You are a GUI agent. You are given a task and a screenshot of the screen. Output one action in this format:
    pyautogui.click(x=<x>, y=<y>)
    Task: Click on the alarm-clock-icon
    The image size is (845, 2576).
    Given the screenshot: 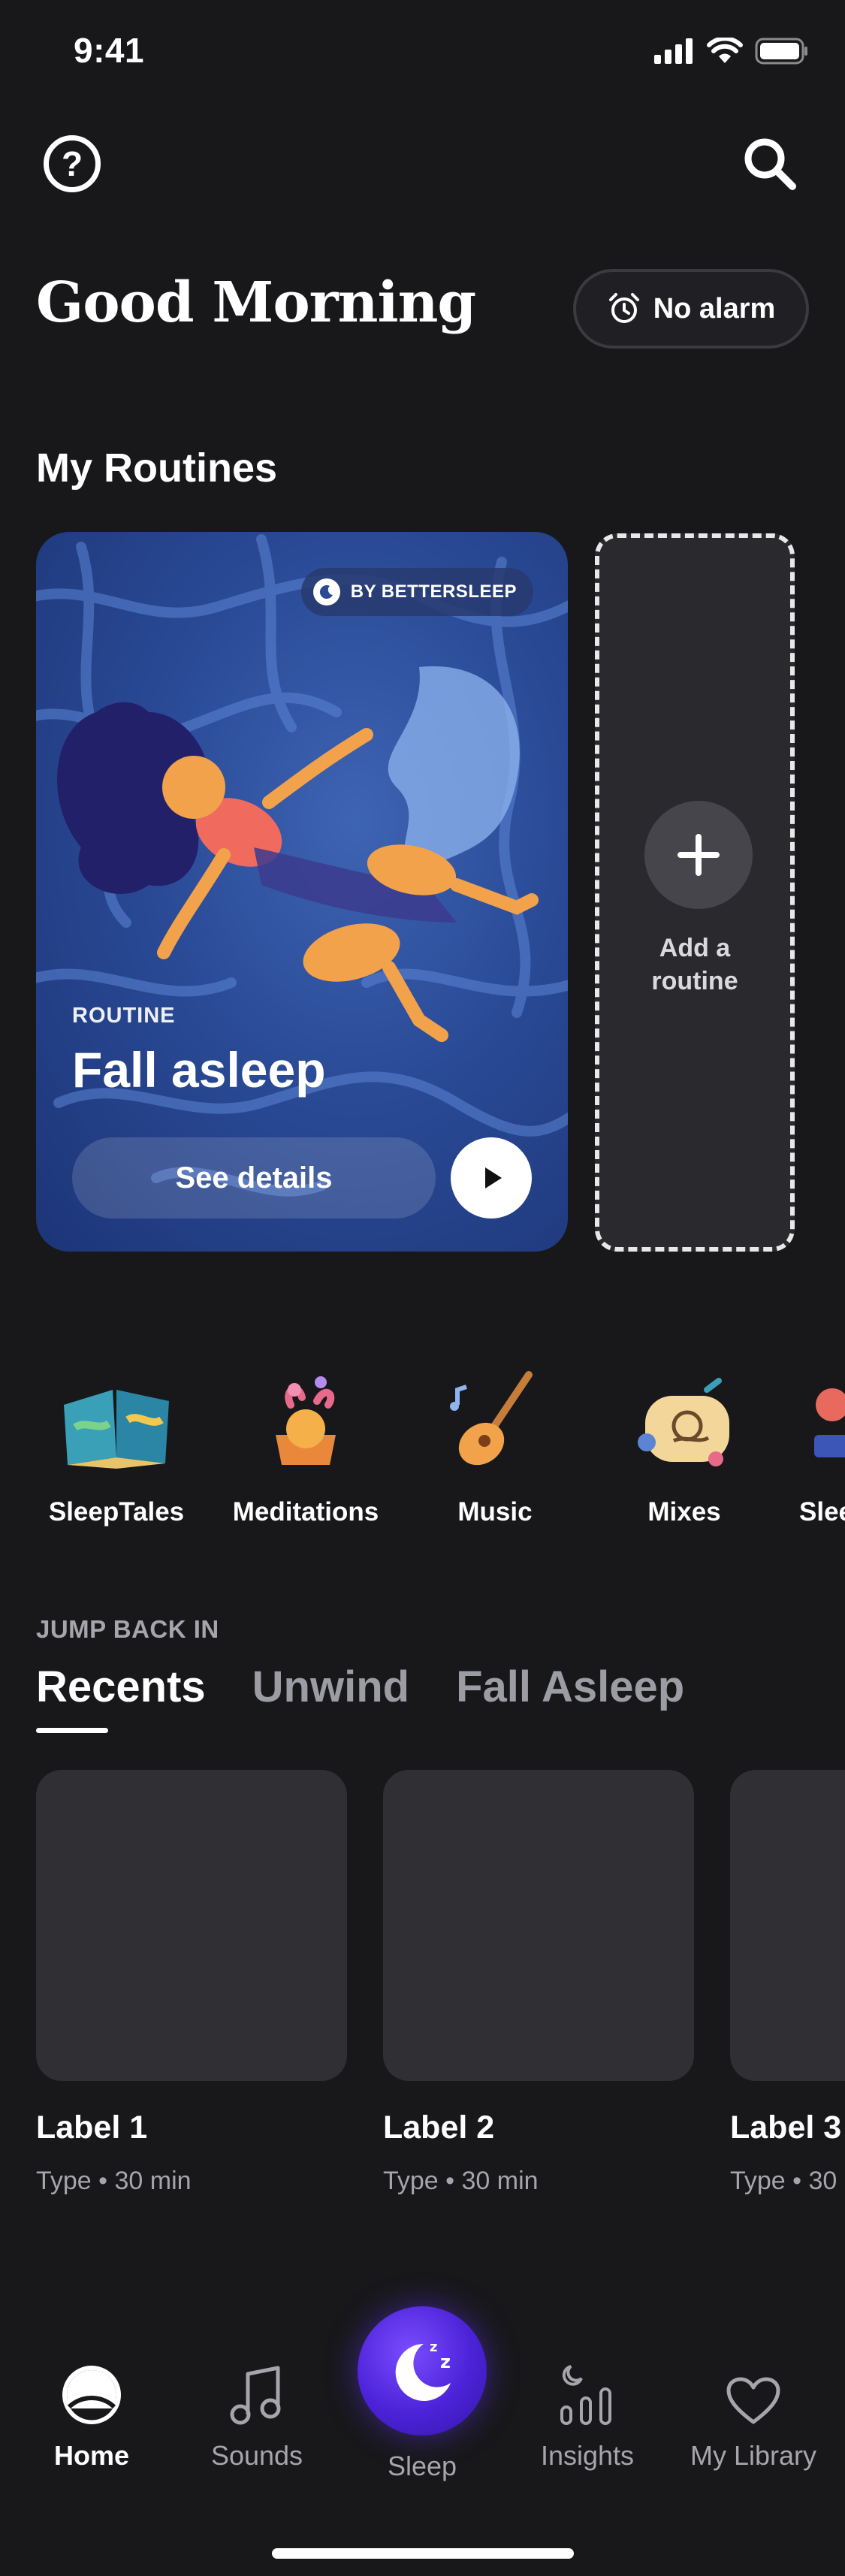 What is the action you would take?
    pyautogui.click(x=623, y=308)
    